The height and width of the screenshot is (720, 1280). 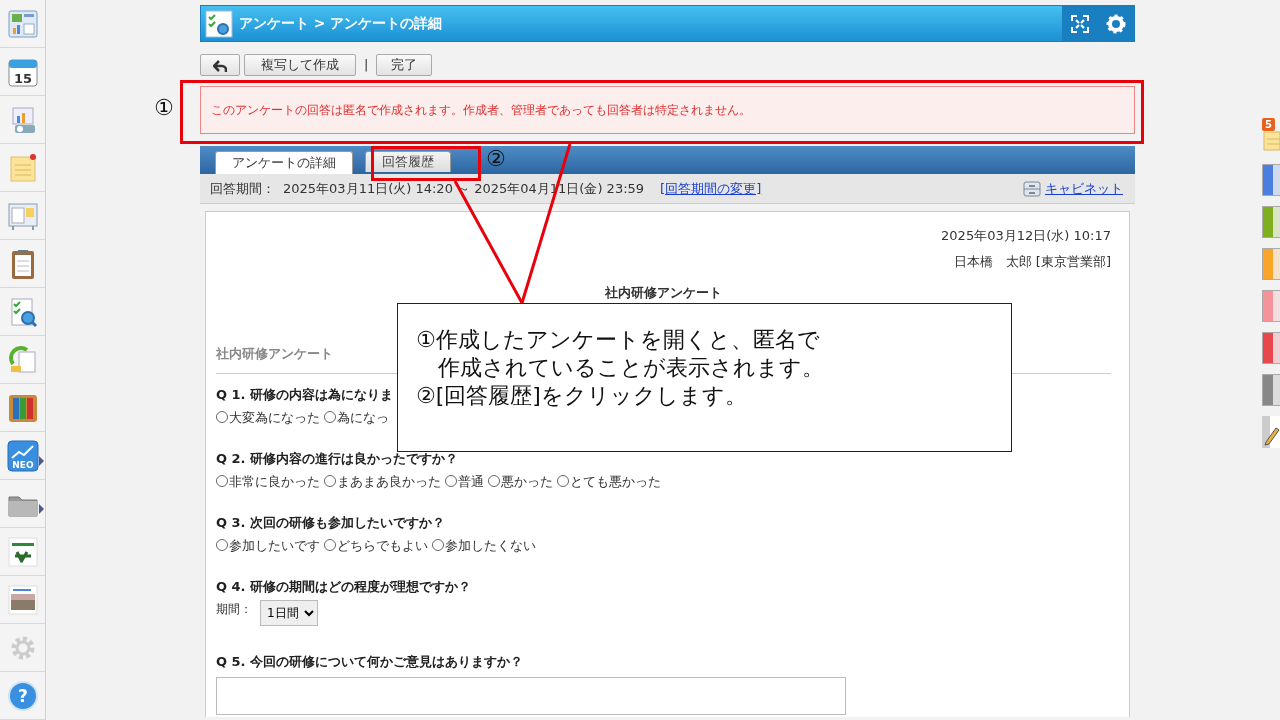 What do you see at coordinates (344, 587) in the screenshot?
I see `question-title: Q 4. 研修の期間はどの程度が理想ですか？` at bounding box center [344, 587].